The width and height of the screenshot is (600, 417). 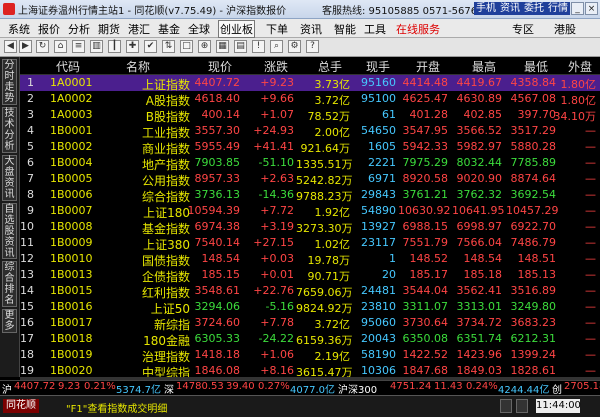 What do you see at coordinates (114, 46) in the screenshot?
I see `kline-icon: ┃` at bounding box center [114, 46].